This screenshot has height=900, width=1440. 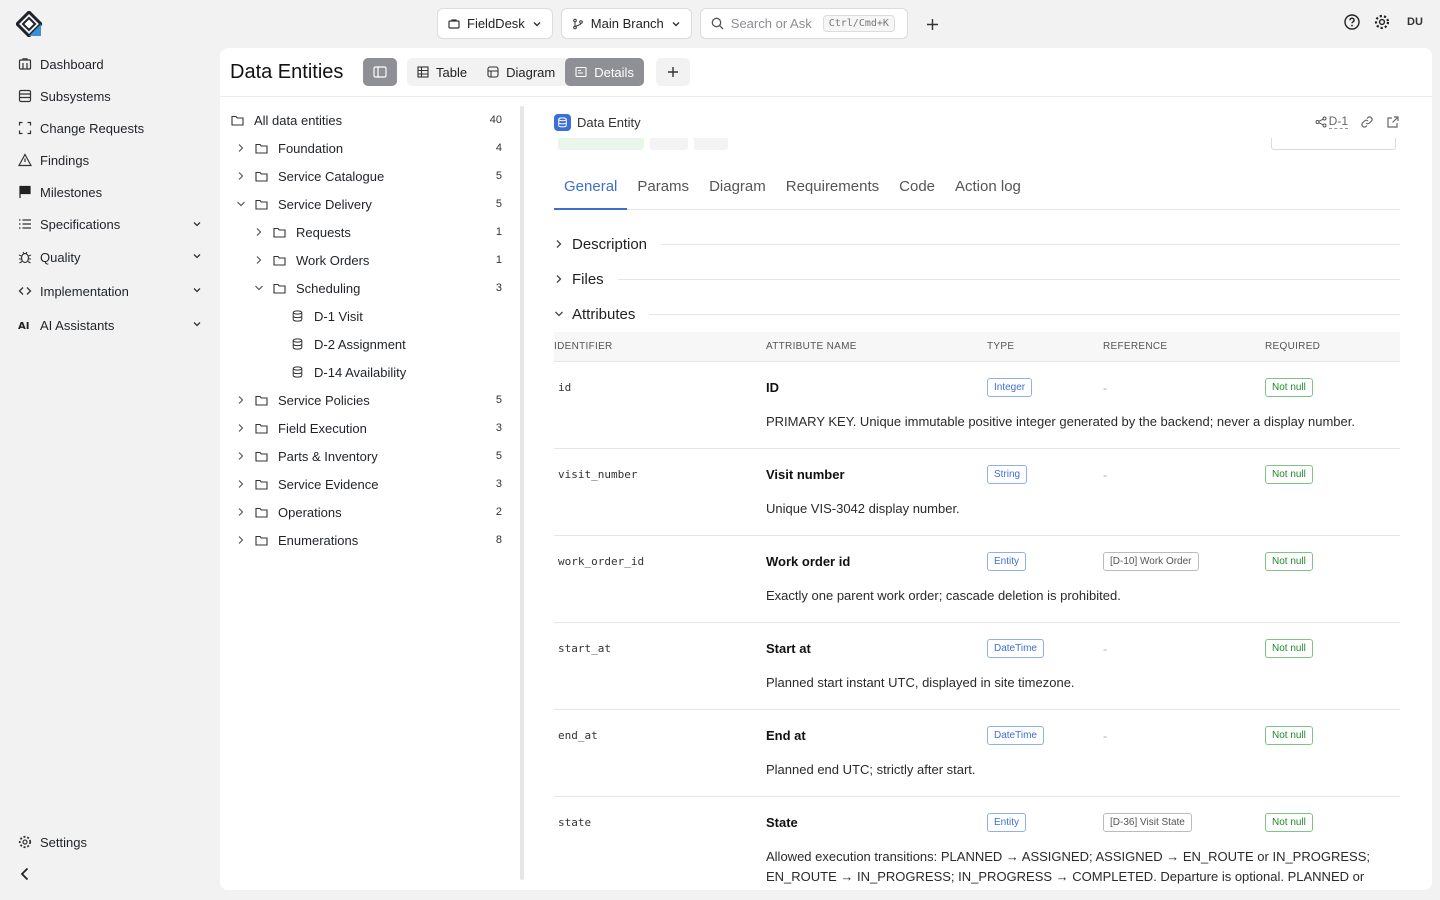 I want to click on tab-general: General, so click(x=591, y=190).